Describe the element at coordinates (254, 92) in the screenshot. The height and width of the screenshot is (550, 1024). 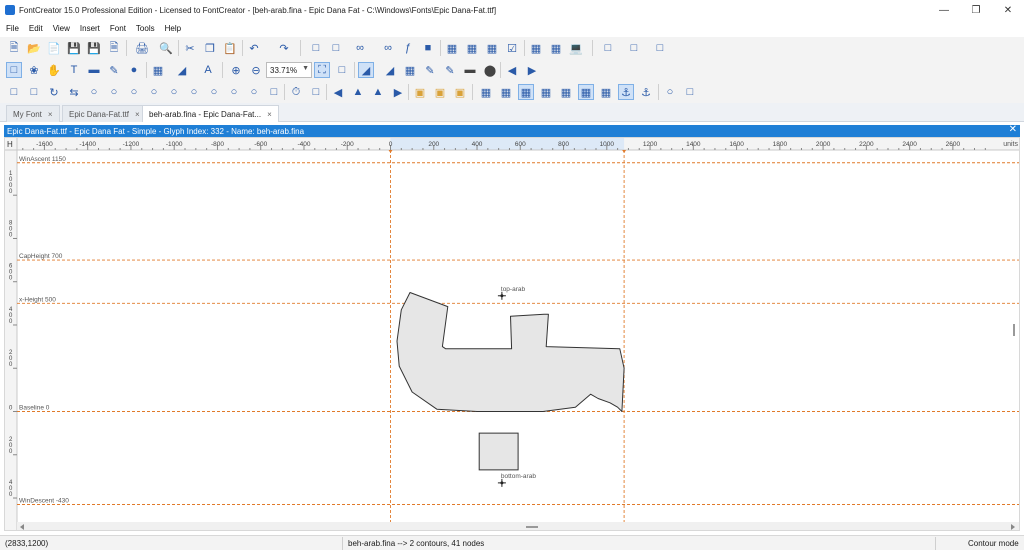
I see `direction-icon: ○` at that location.